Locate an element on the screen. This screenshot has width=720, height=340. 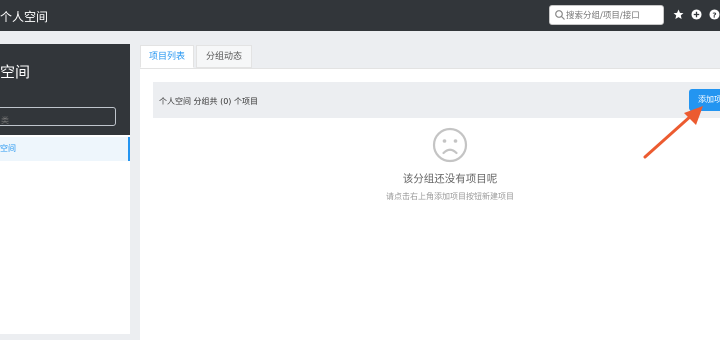
help-icon: ? is located at coordinates (714, 14).